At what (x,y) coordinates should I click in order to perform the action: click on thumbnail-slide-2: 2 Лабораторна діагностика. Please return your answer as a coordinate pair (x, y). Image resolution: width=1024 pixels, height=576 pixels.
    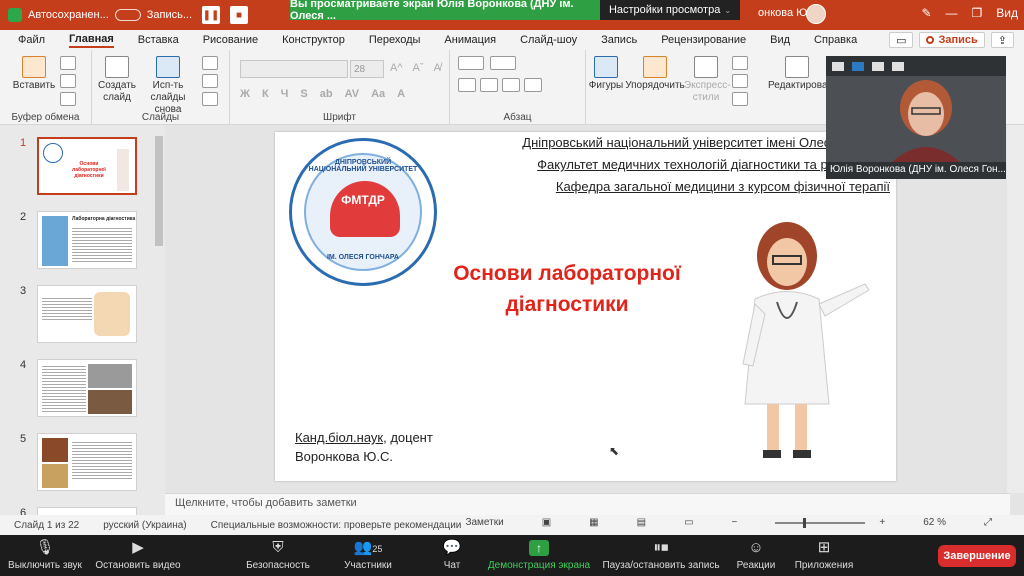
    Looking at the image, I should click on (80, 235).